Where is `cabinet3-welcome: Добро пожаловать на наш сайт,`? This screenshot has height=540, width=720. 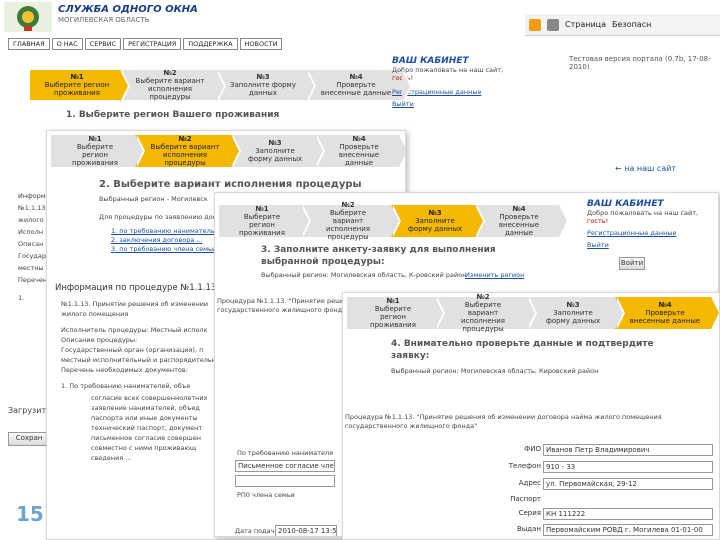
cabinet3-welcome: Добро пожаловать на наш сайт, is located at coordinates (643, 213).